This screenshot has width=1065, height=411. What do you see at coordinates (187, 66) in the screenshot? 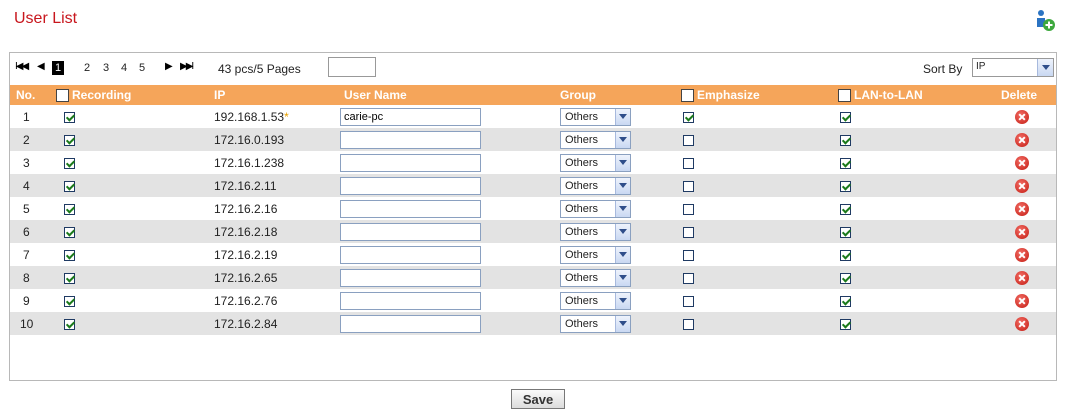
I see `last-page-icon: ▶▶I` at bounding box center [187, 66].